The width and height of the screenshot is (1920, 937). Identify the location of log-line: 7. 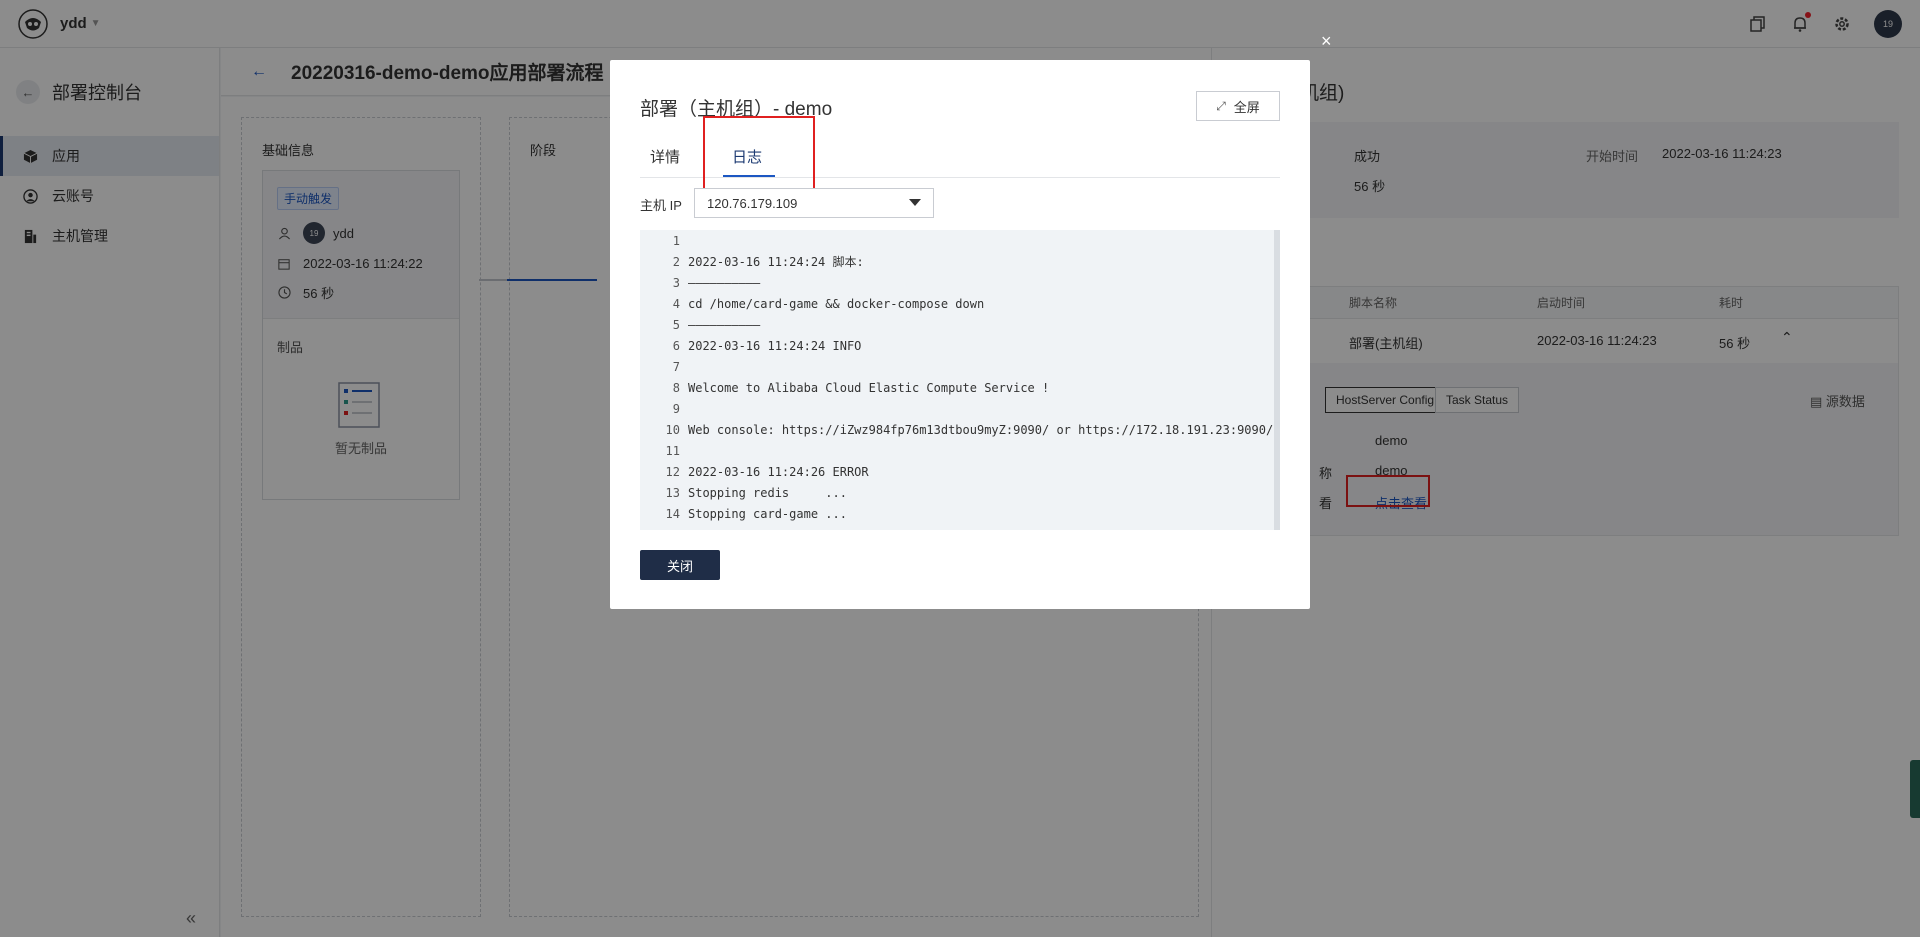
(957, 367).